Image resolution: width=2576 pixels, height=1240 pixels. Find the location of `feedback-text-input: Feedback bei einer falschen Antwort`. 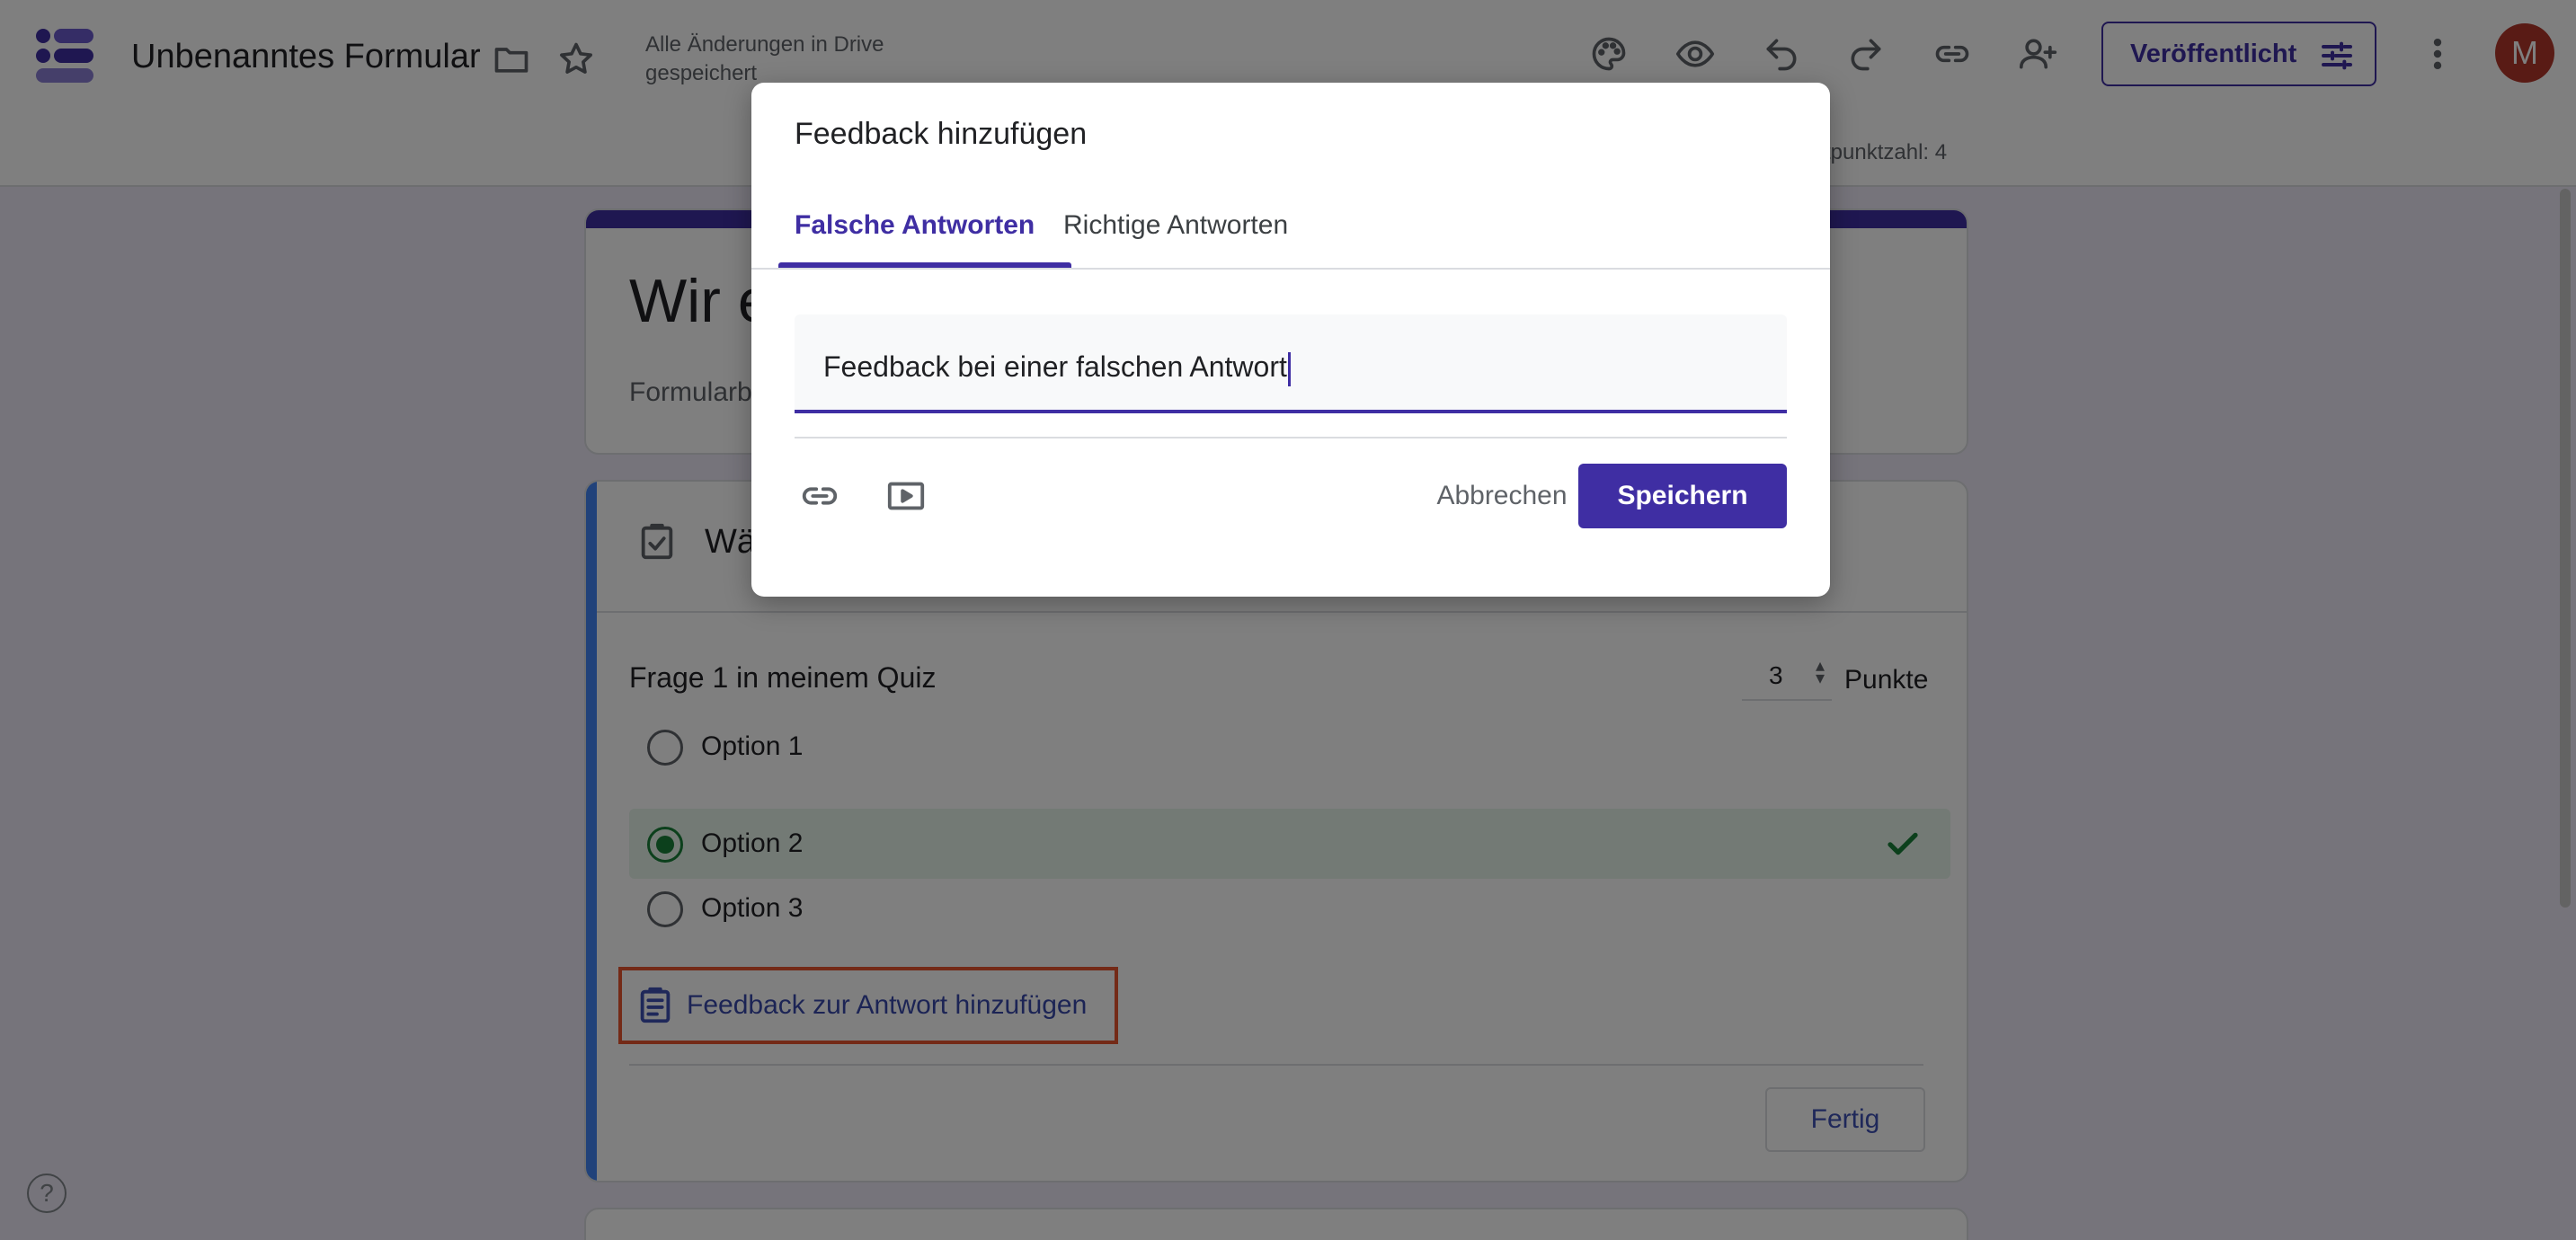

feedback-text-input: Feedback bei einer falschen Antwort is located at coordinates (1291, 363).